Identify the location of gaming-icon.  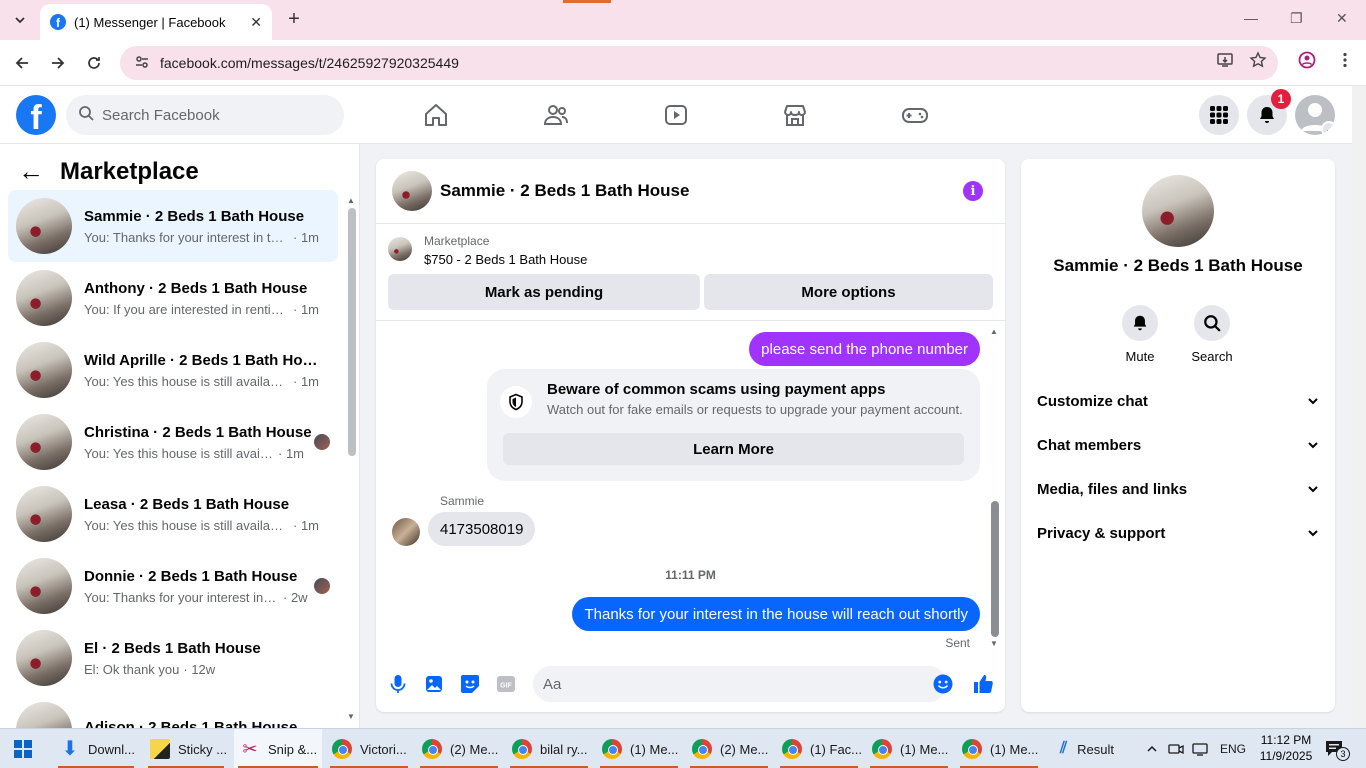
(915, 115).